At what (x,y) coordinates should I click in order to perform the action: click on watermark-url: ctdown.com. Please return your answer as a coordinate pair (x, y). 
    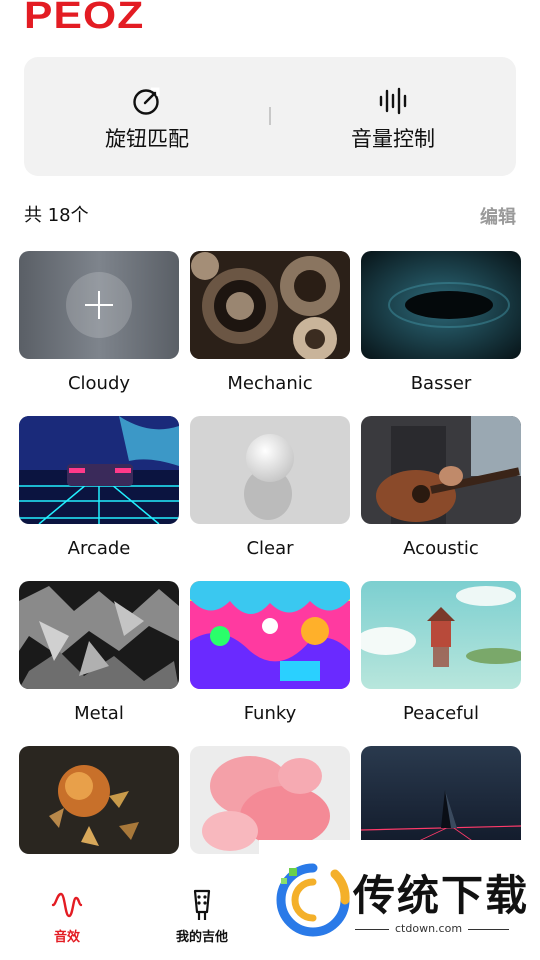
    Looking at the image, I should click on (429, 928).